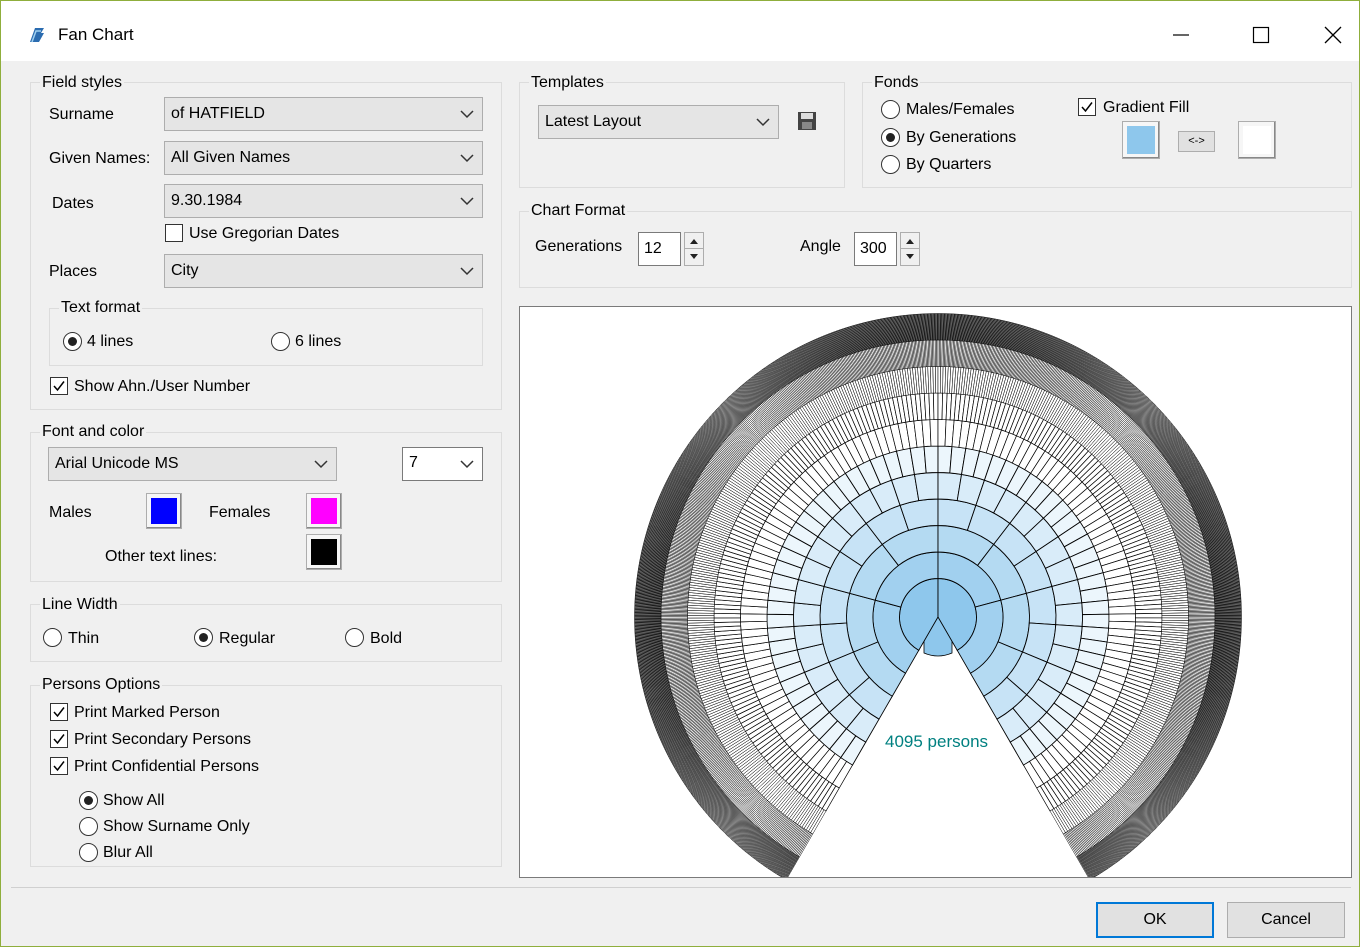 This screenshot has width=1360, height=947. What do you see at coordinates (166, 766) in the screenshot?
I see `print-confidential-label: Print Confidential Persons` at bounding box center [166, 766].